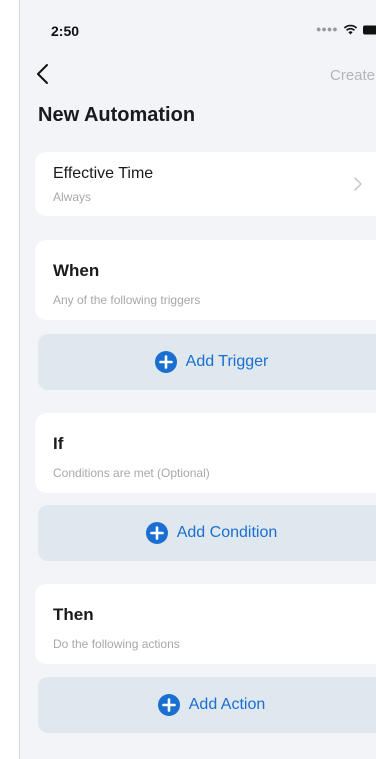  What do you see at coordinates (205, 624) in the screenshot?
I see `then-section-card: Then Do the following actions` at bounding box center [205, 624].